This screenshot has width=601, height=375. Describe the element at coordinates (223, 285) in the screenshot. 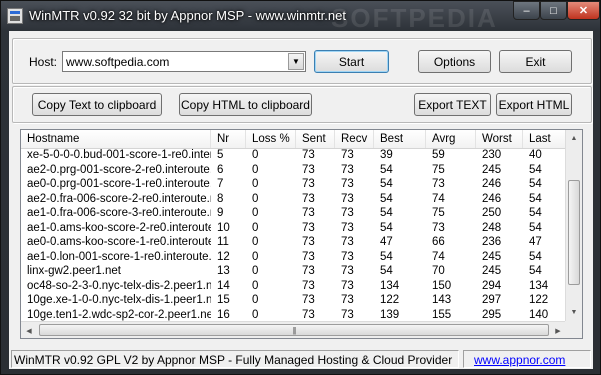

I see `table-cell: 14` at that location.